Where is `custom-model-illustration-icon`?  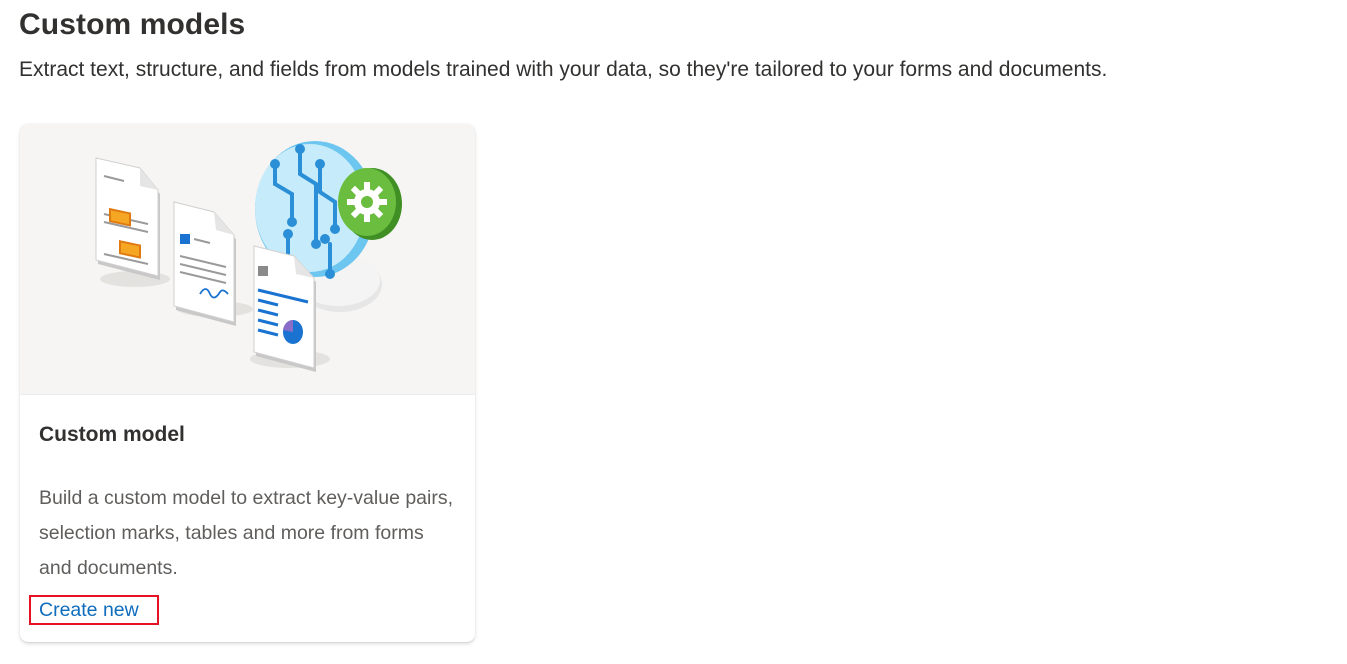
custom-model-illustration-icon is located at coordinates (248, 256).